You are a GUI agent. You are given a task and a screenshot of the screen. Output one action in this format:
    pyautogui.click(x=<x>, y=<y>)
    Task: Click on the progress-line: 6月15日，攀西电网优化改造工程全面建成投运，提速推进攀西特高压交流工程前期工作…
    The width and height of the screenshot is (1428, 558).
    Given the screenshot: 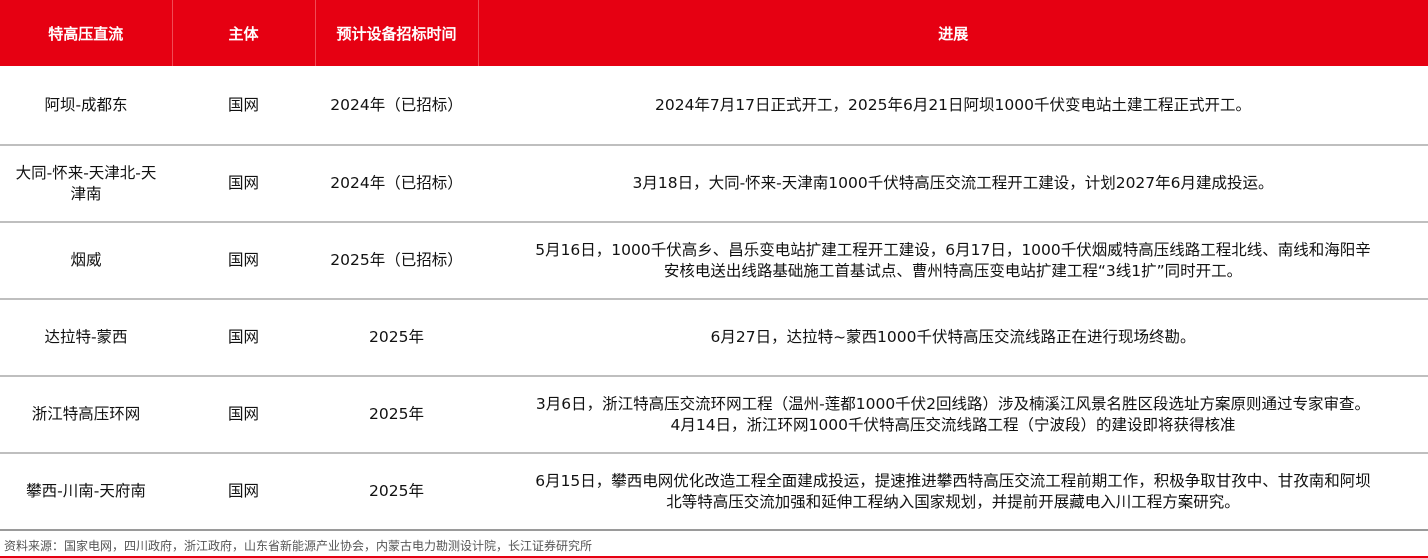 What is the action you would take?
    pyautogui.click(x=953, y=480)
    